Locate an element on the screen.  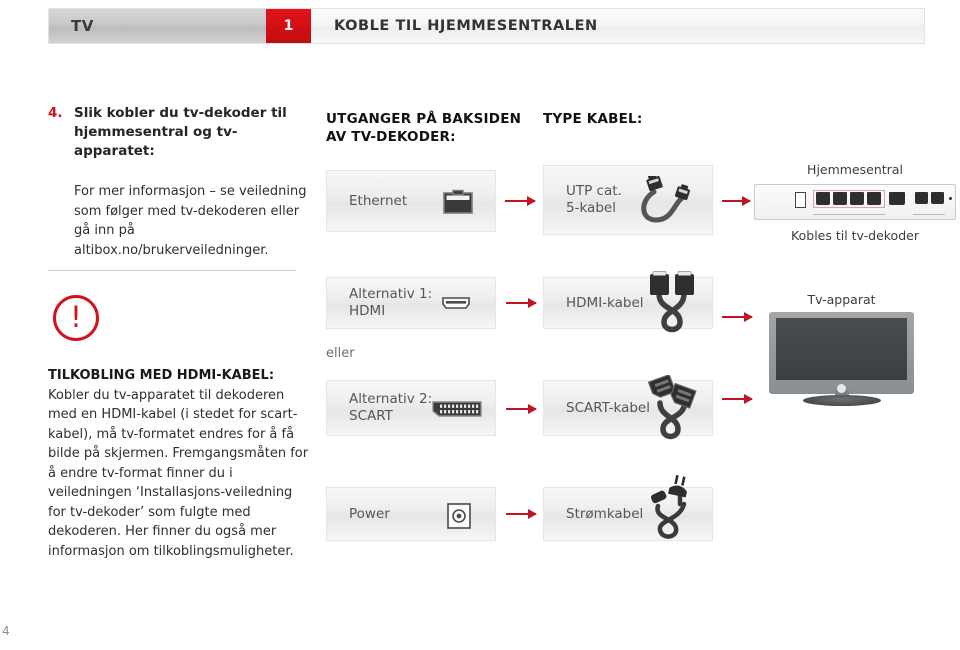
router-usb-port is located at coordinates (800, 200).